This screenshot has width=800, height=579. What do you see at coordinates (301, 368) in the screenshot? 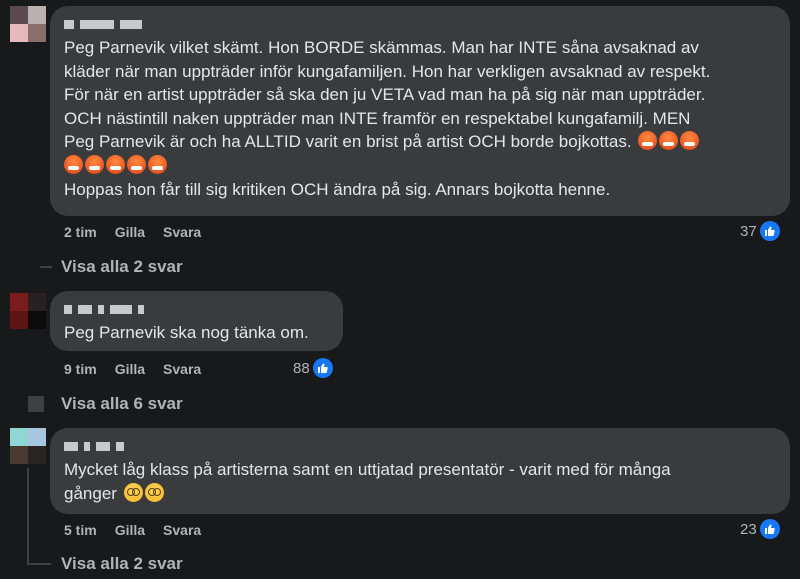
I see `like-count: 88` at bounding box center [301, 368].